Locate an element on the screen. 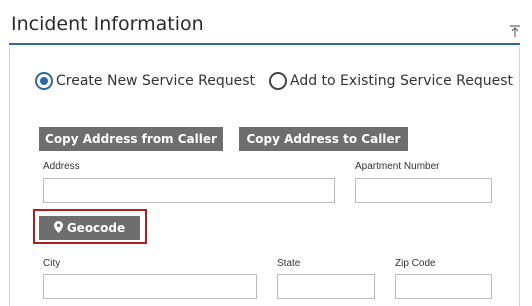 This screenshot has width=532, height=306. apartment-number-input is located at coordinates (423, 190).